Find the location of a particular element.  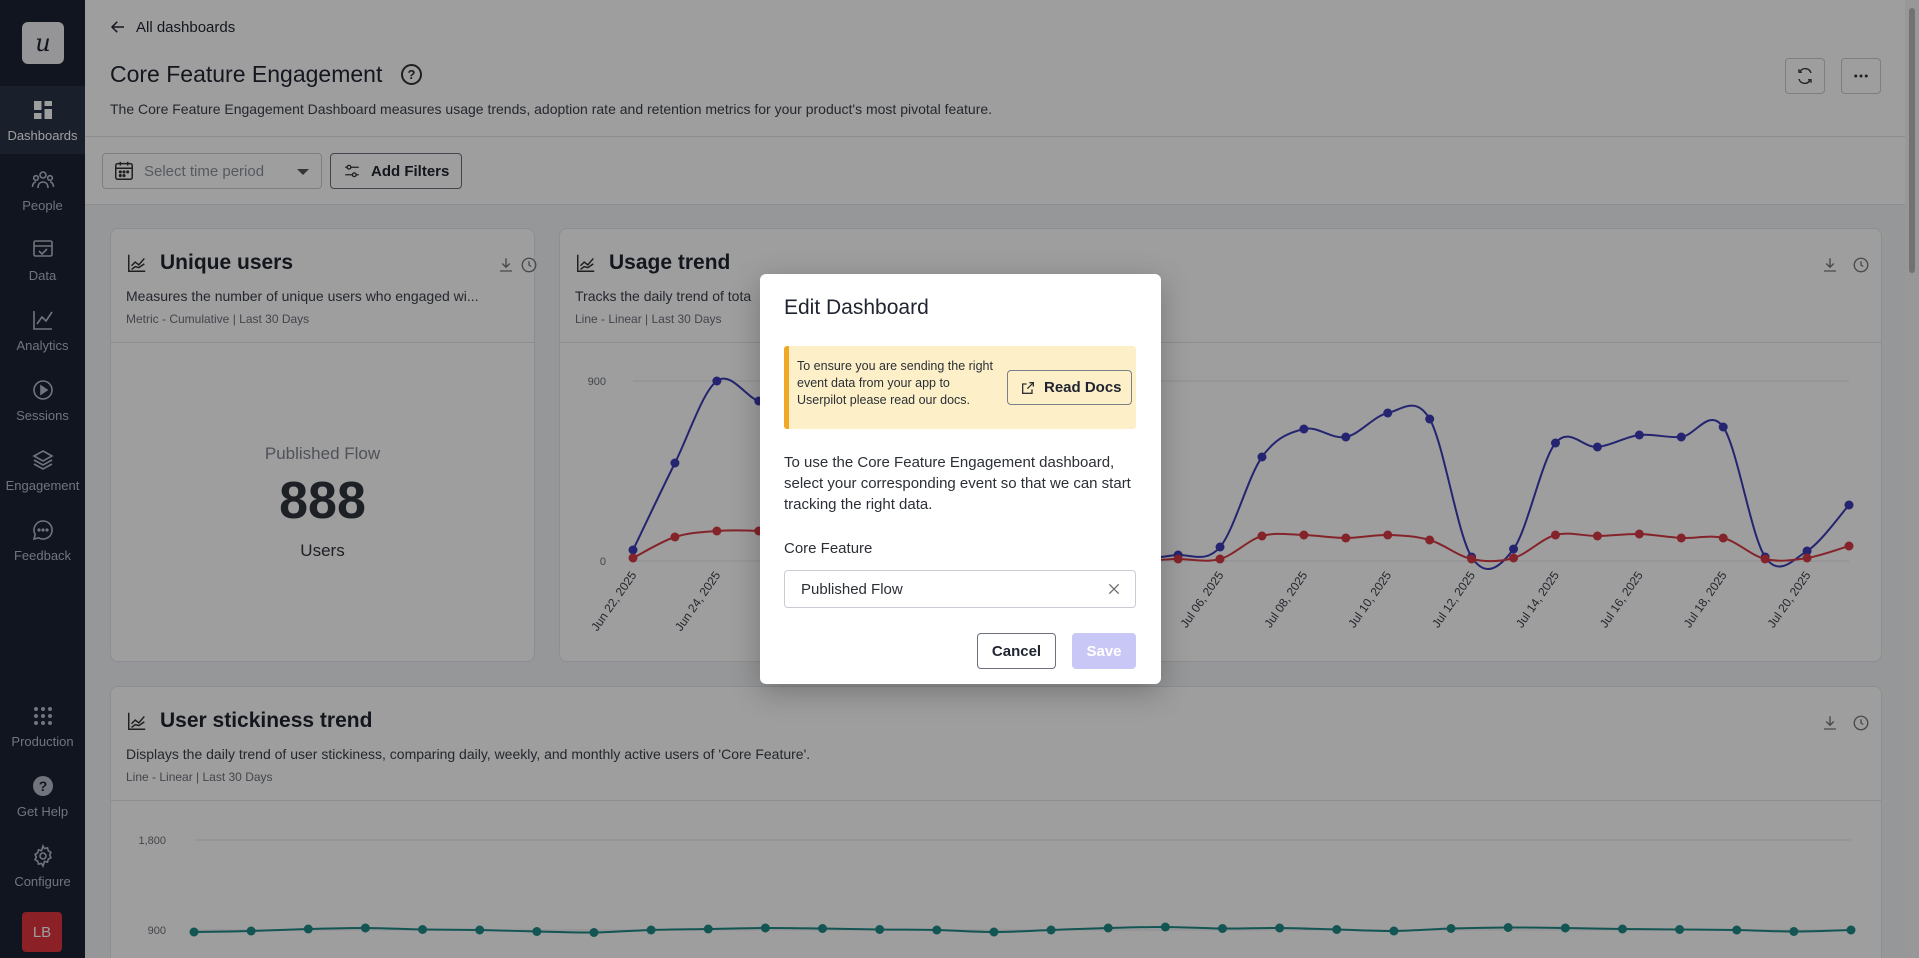

read-docs-label: Read Docs is located at coordinates (1083, 387).